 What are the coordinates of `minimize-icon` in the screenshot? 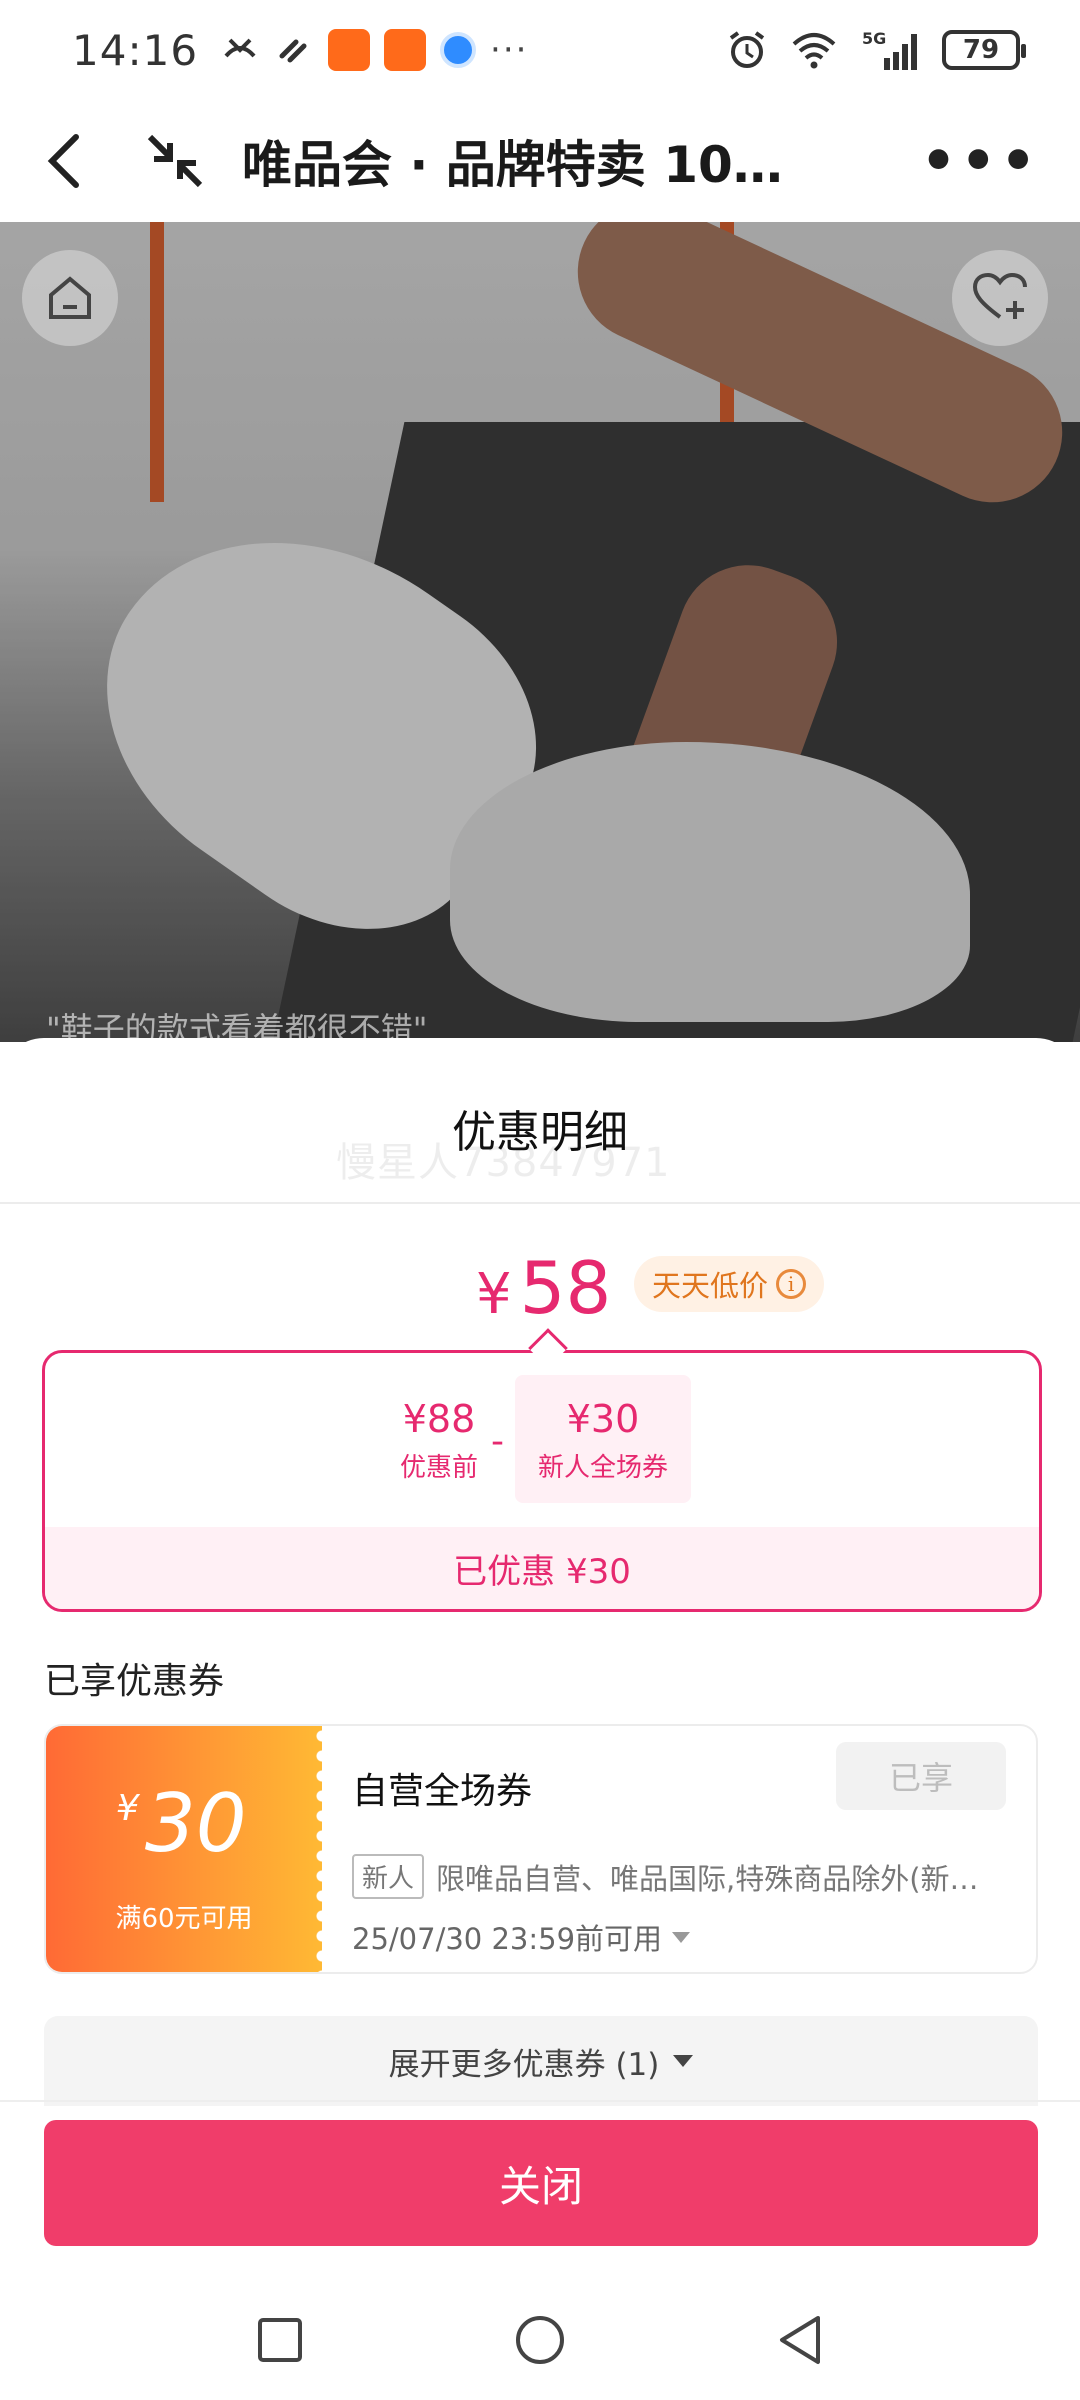 It's located at (175, 161).